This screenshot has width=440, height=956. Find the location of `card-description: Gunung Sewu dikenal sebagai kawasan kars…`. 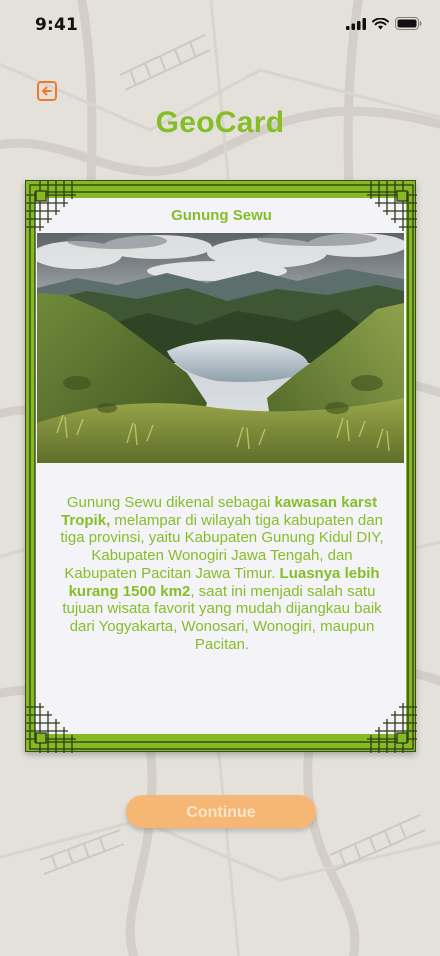

card-description: Gunung Sewu dikenal sebagai kawasan kars… is located at coordinates (222, 573).